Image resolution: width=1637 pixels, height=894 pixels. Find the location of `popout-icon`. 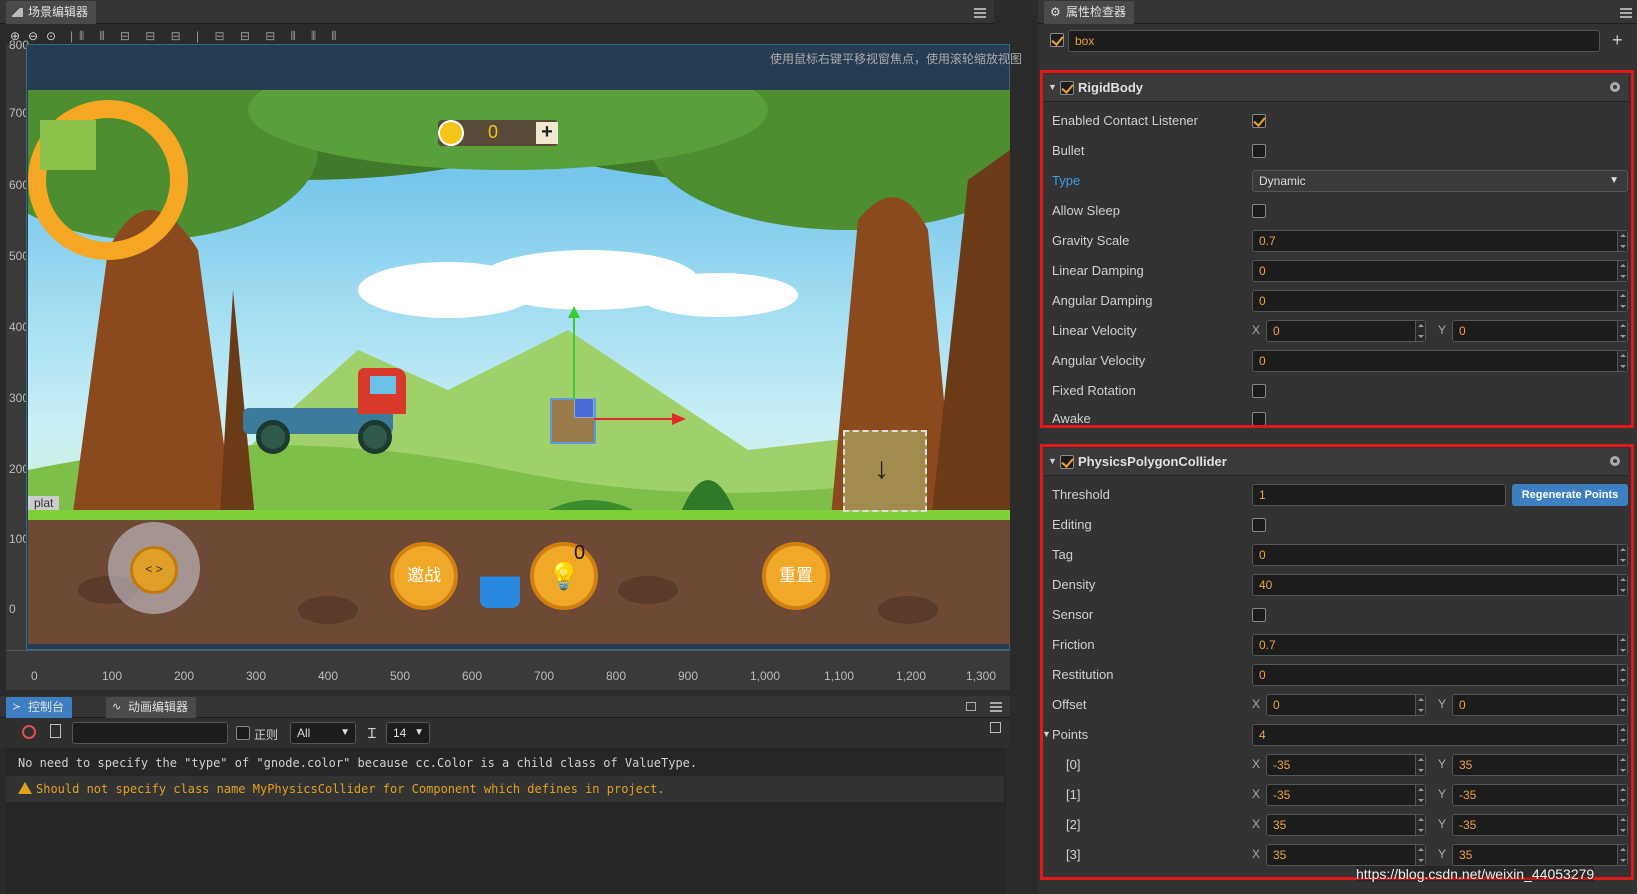

popout-icon is located at coordinates (971, 706).